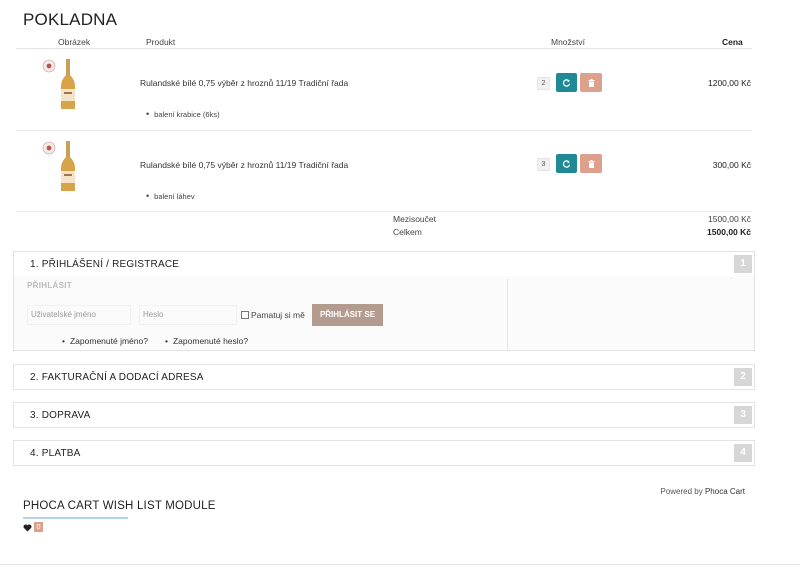  Describe the element at coordinates (384, 415) in the screenshot. I see `step-shipping-panel: 3. DOPRAVA 3` at that location.